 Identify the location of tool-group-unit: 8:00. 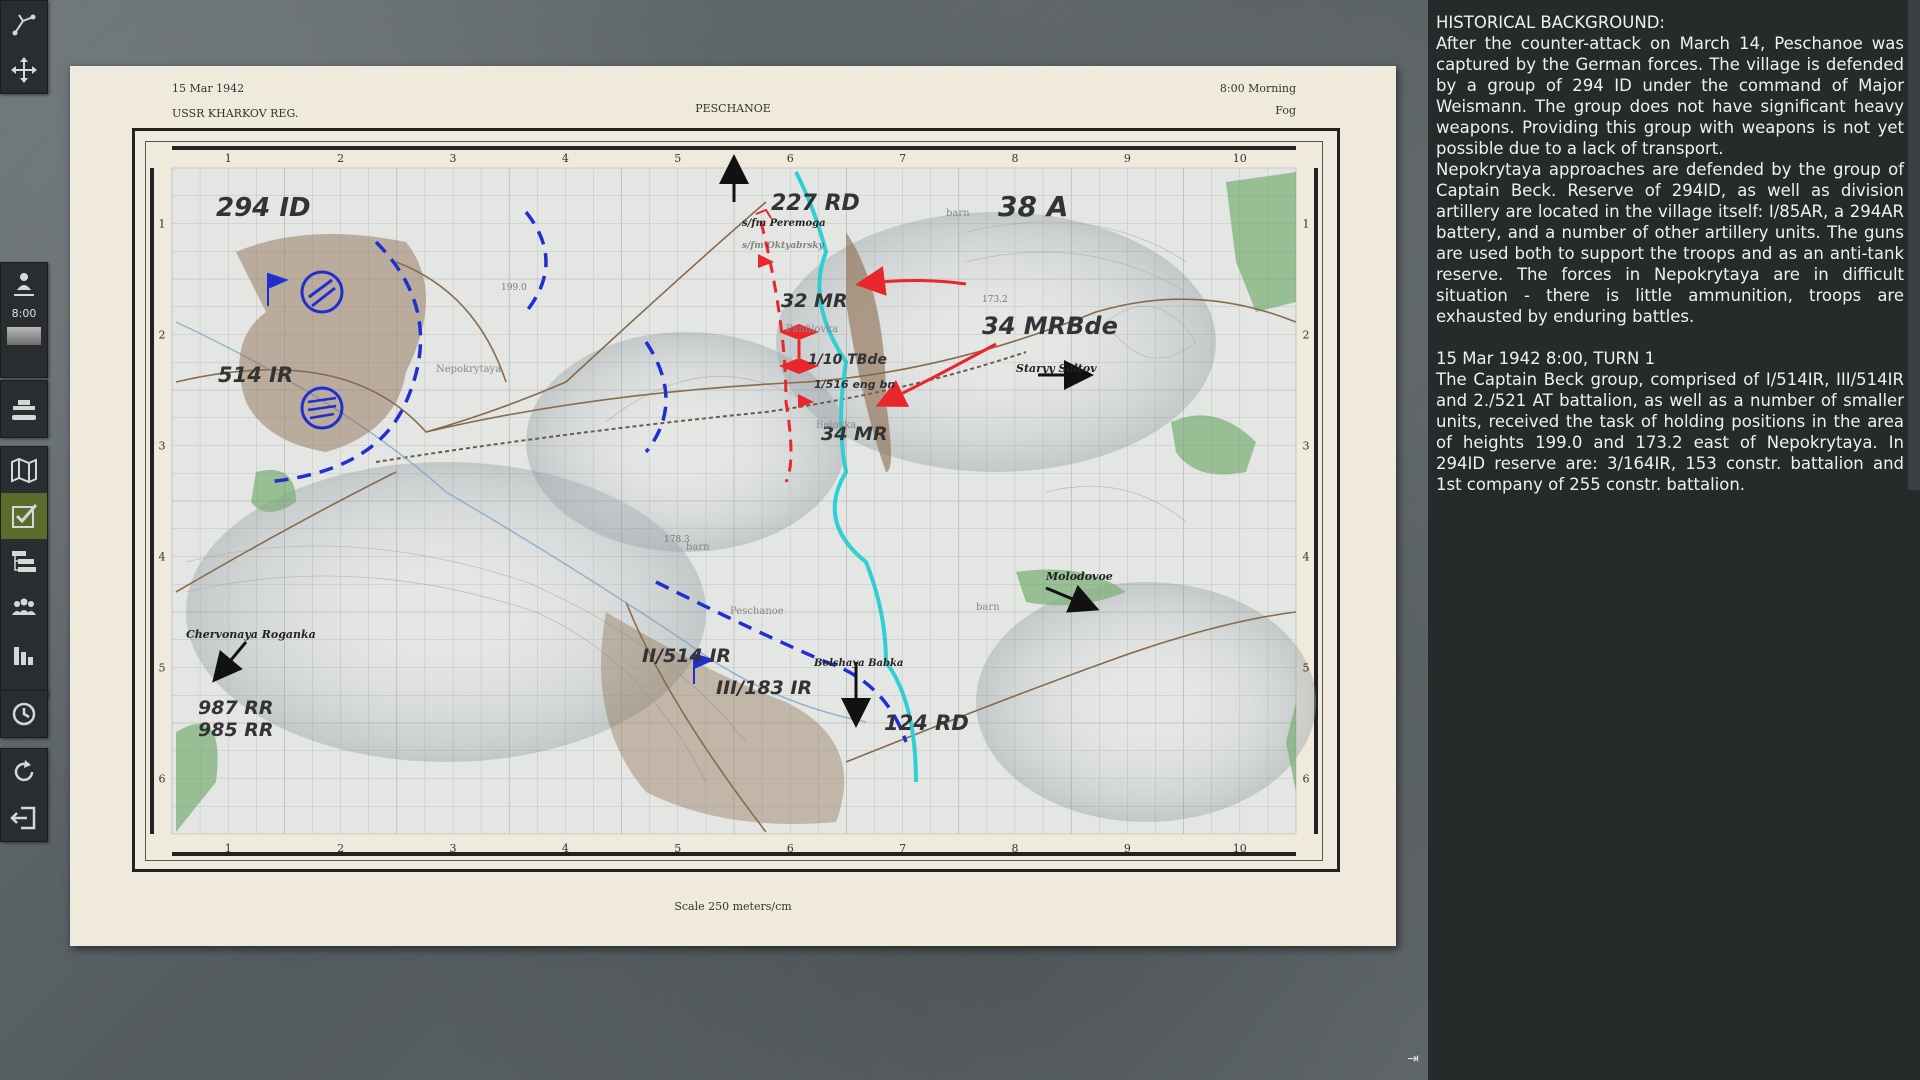
(24, 320).